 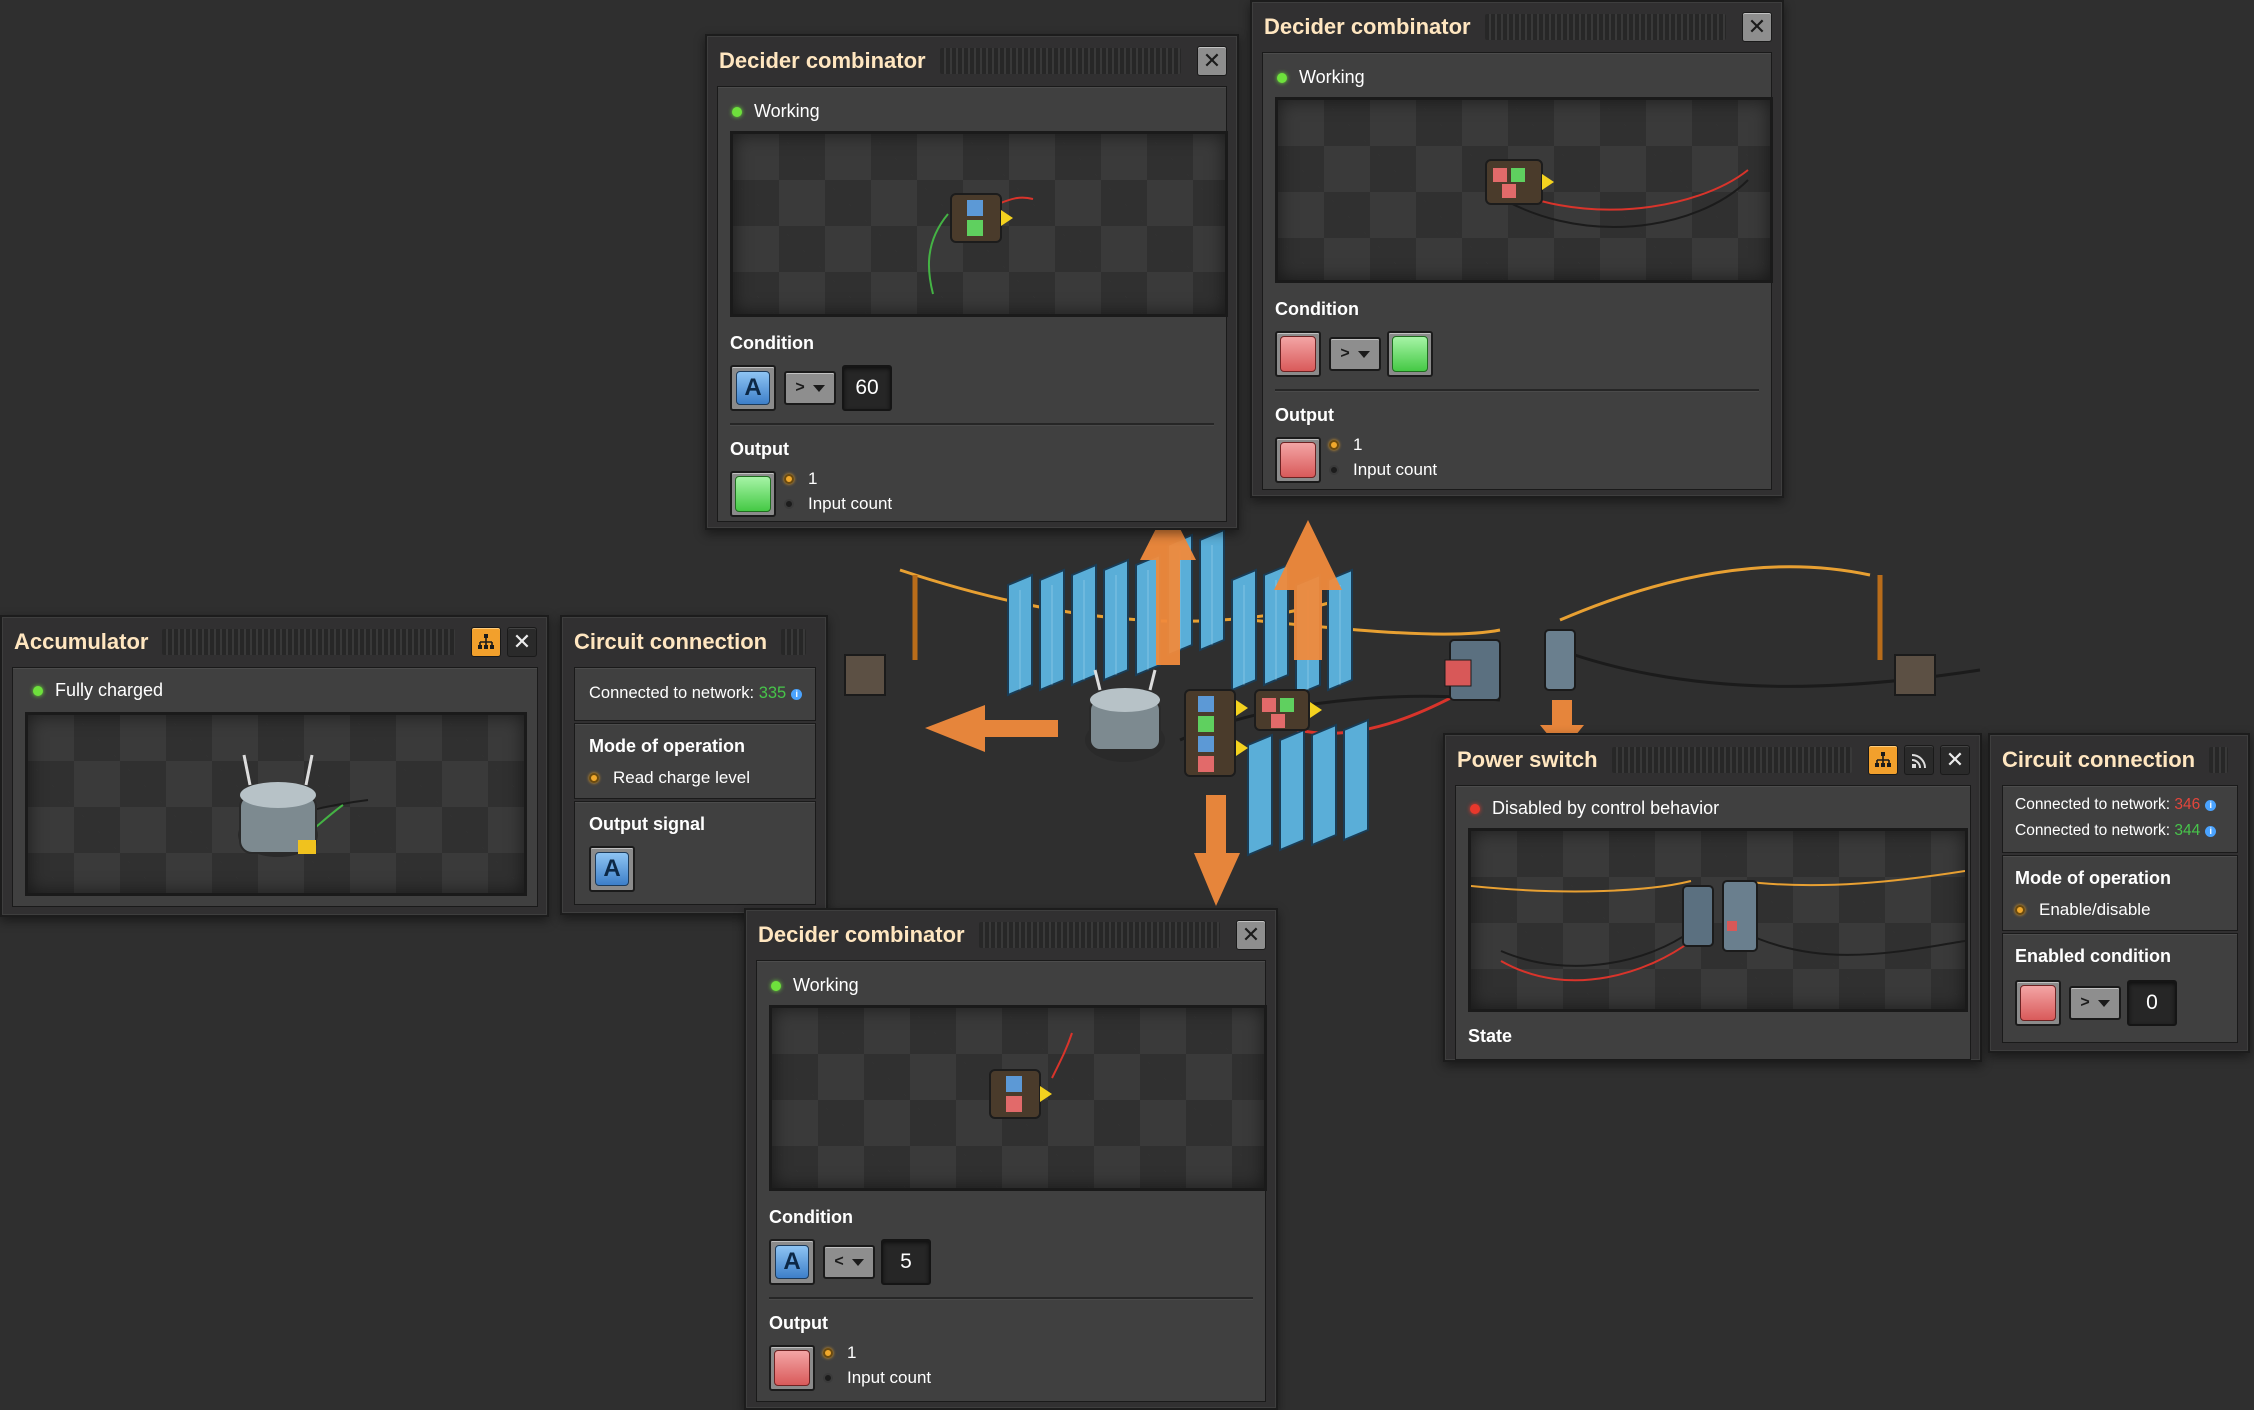 I want to click on power-switch-entity, so click(x=1510, y=665).